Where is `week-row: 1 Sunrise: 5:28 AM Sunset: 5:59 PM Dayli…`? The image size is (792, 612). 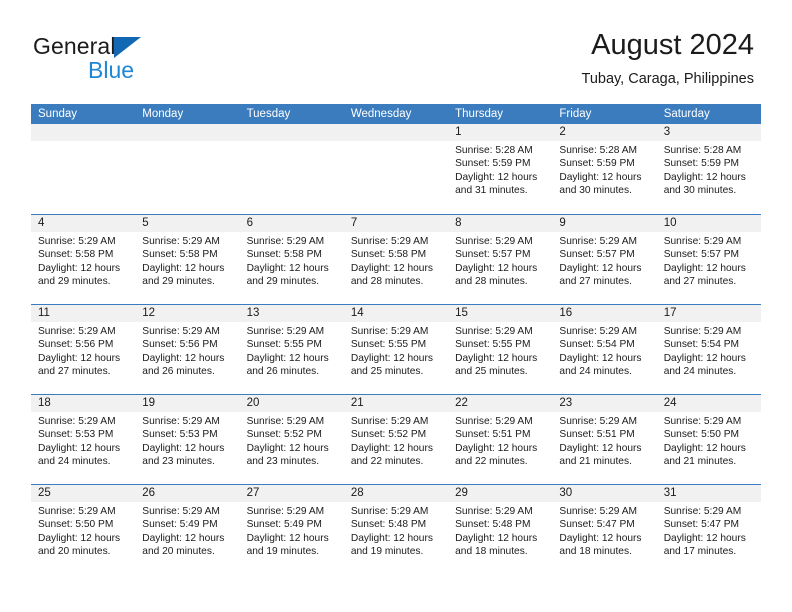
week-row: 1 Sunrise: 5:28 AM Sunset: 5:59 PM Dayli… is located at coordinates (396, 169).